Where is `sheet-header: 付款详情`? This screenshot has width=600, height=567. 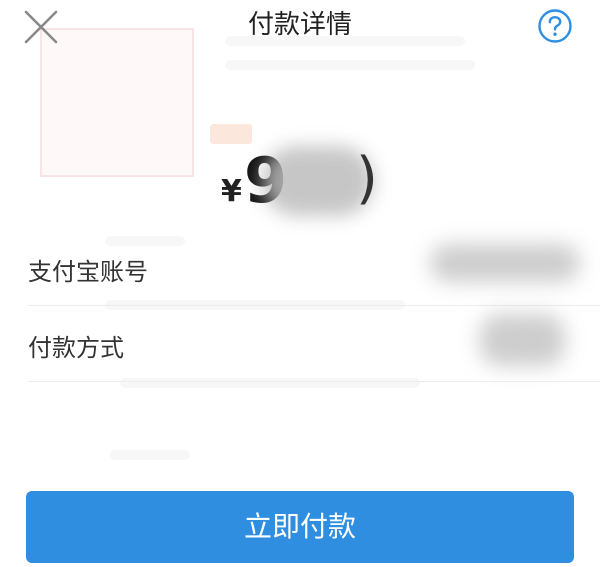 sheet-header: 付款详情 is located at coordinates (300, 25).